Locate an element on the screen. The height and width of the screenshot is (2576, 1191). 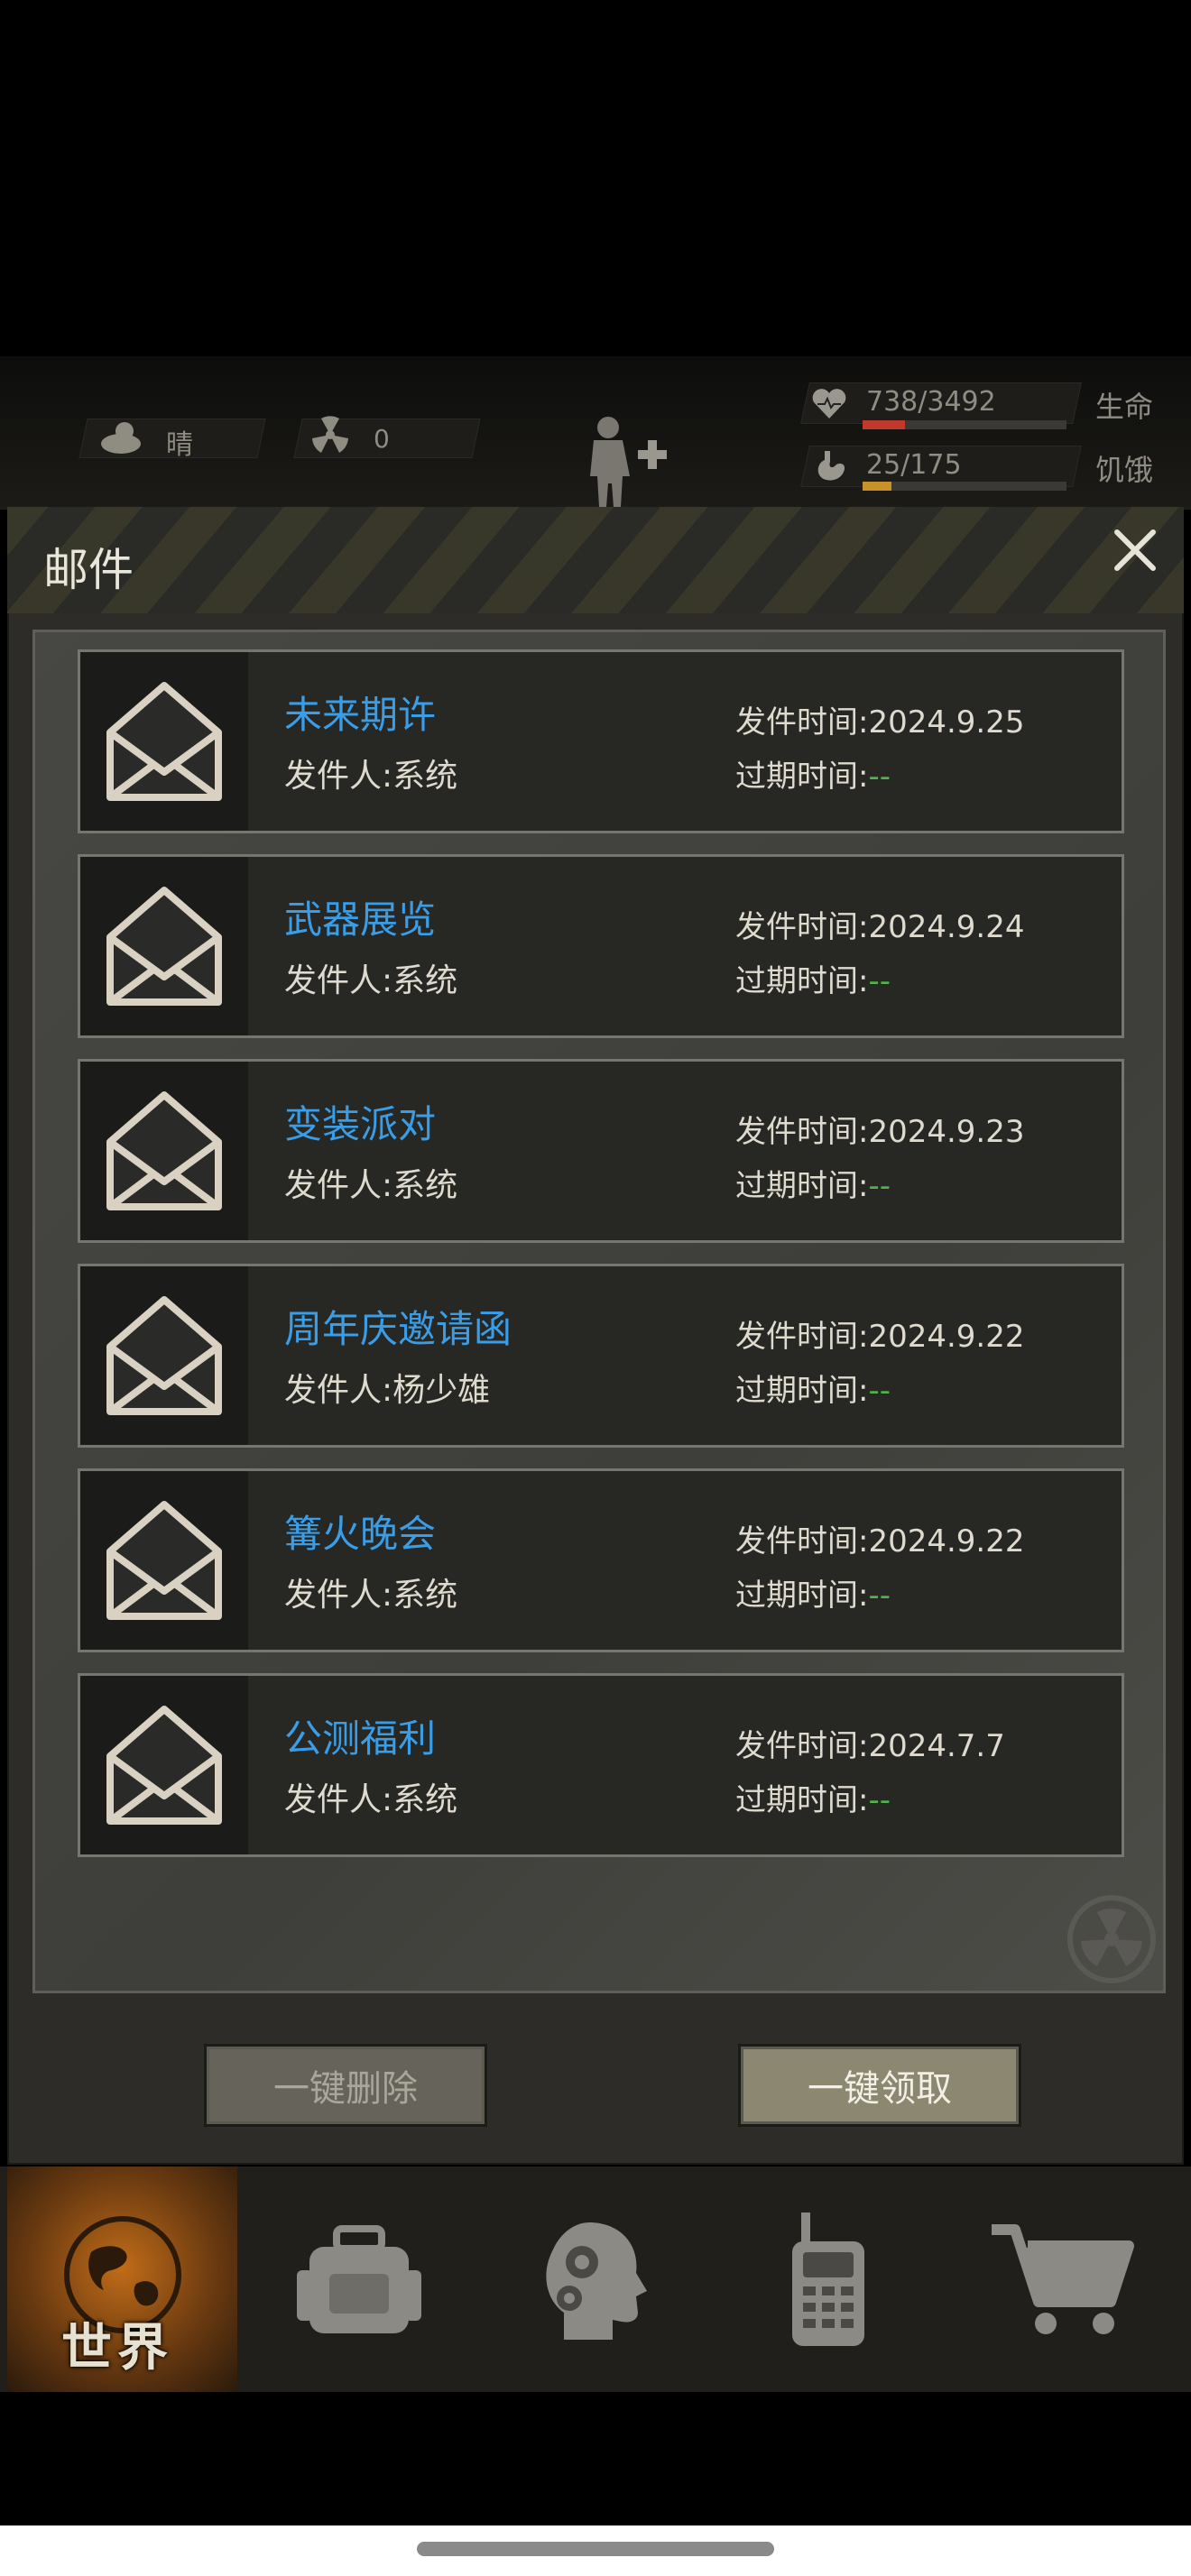
radiation-watermark-icon is located at coordinates (1111, 1939).